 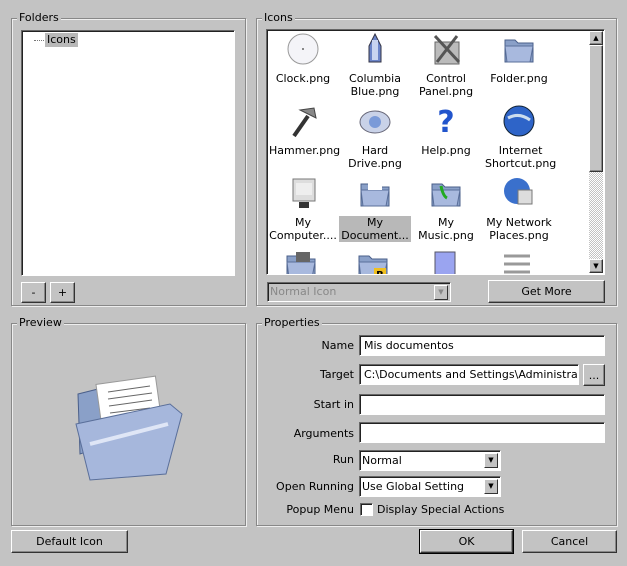 I want to click on target-label: Target, so click(x=336, y=374).